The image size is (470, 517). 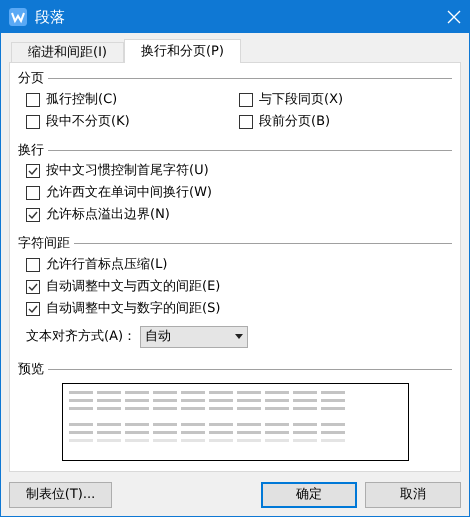 I want to click on tab: 缩进和间距(I), so click(x=67, y=52).